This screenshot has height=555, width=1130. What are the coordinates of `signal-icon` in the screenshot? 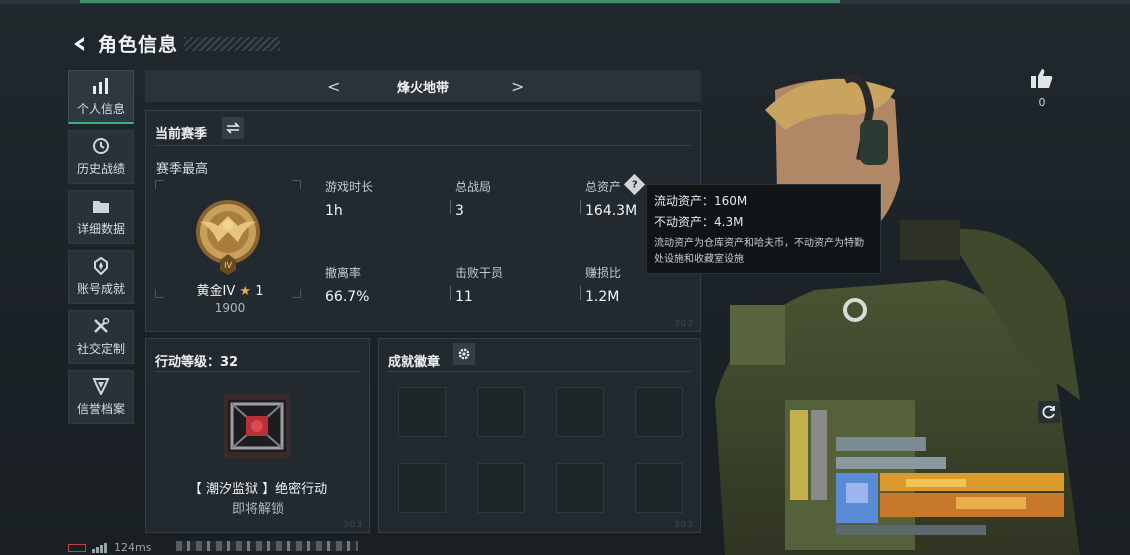 It's located at (99, 547).